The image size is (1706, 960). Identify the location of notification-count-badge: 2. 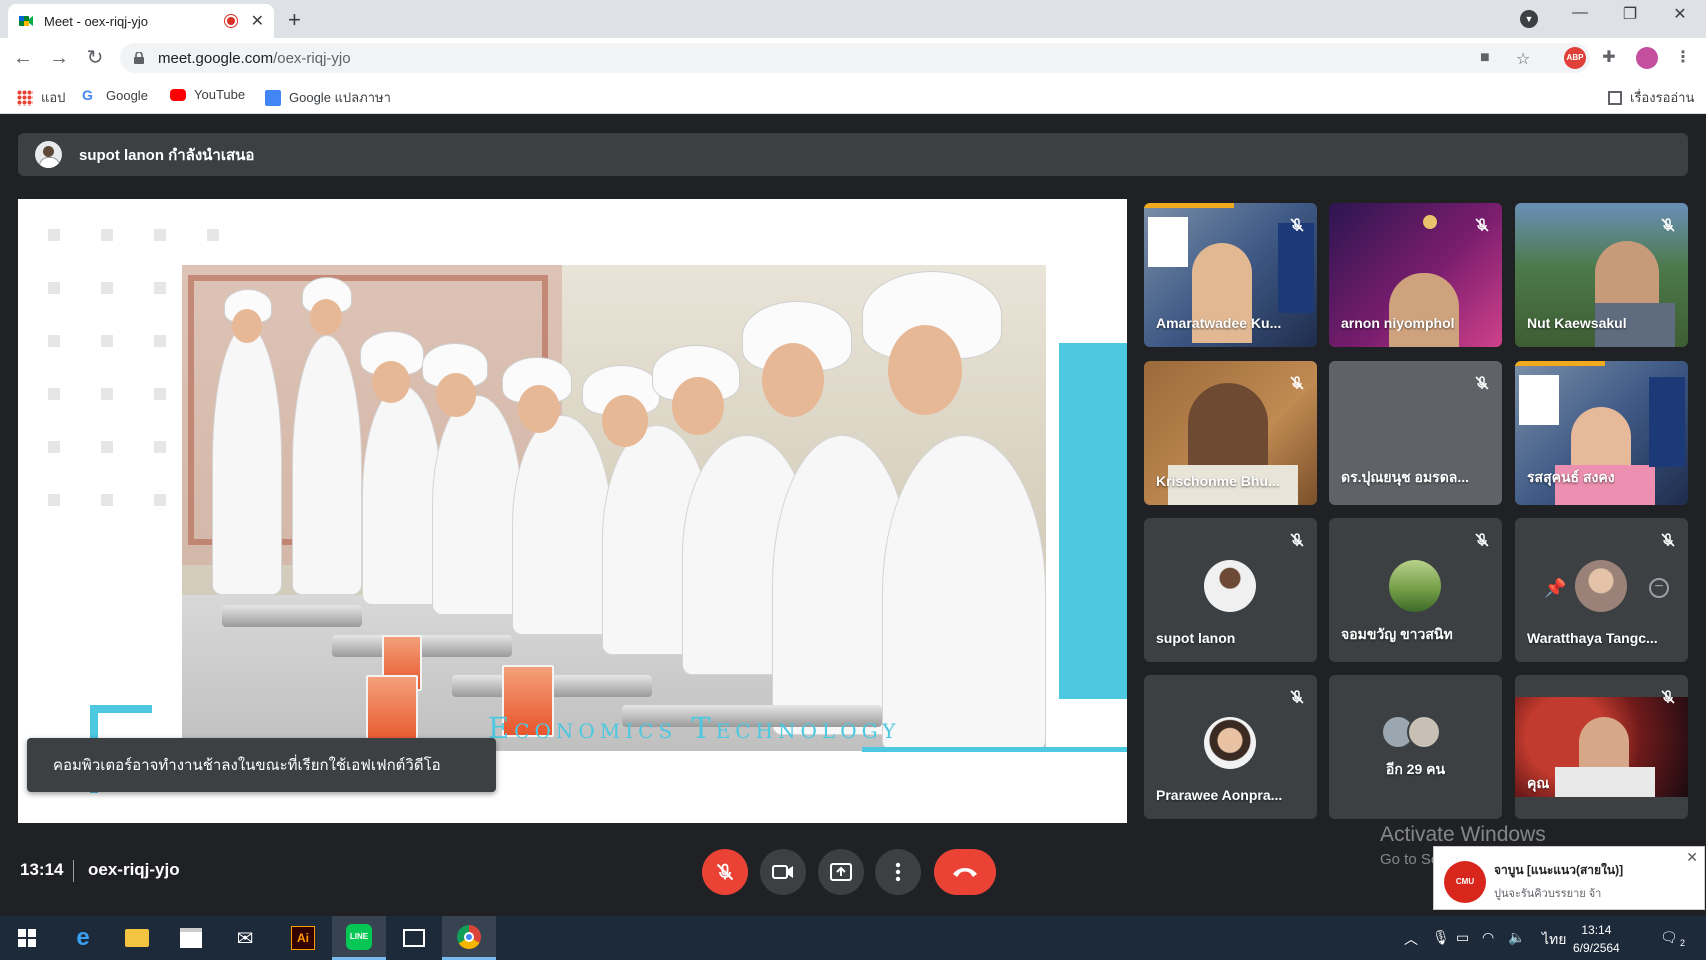
(1683, 943).